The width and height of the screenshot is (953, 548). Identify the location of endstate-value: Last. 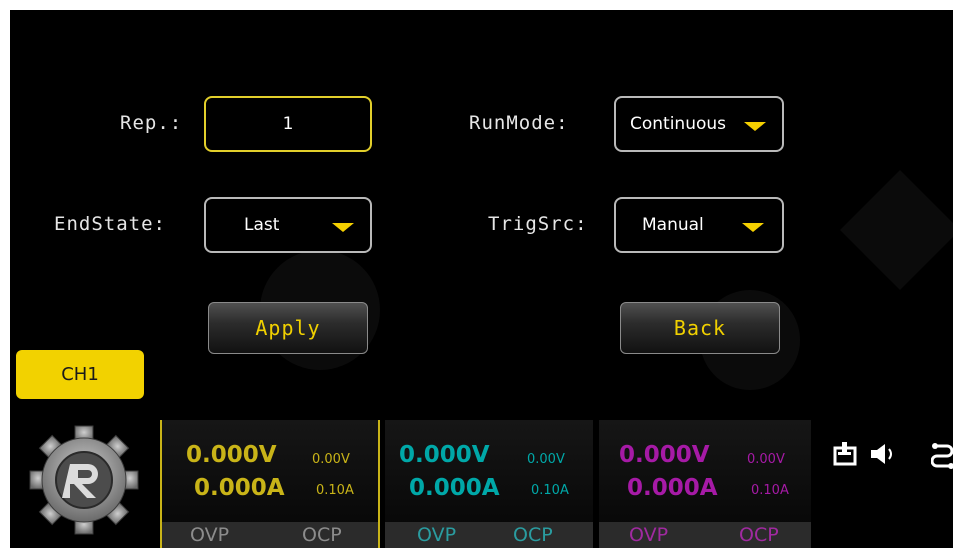
(262, 225).